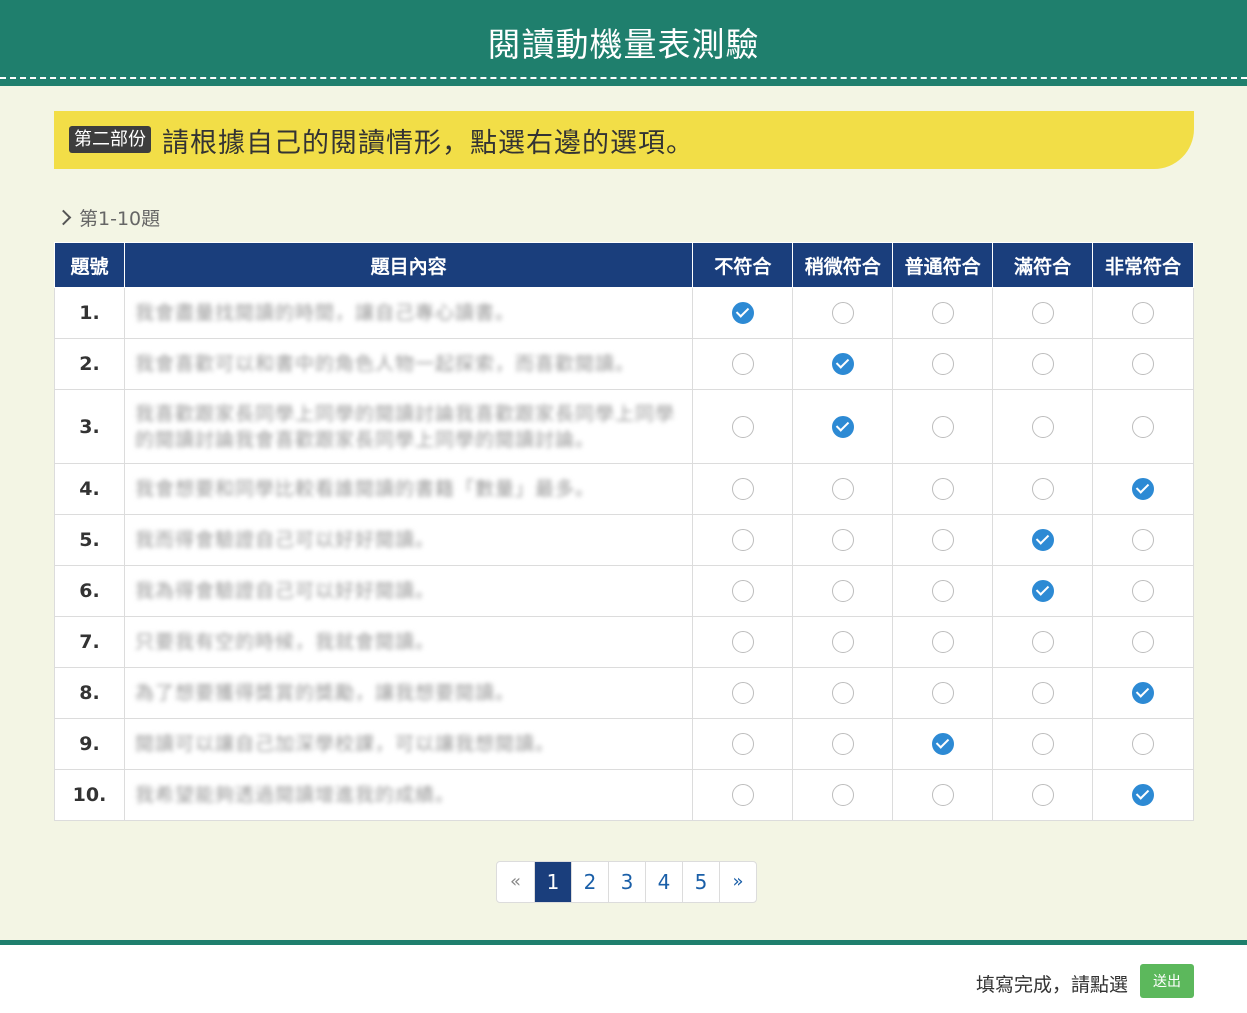 Image resolution: width=1247 pixels, height=1013 pixels. I want to click on section-heading: 第1-10題, so click(108, 217).